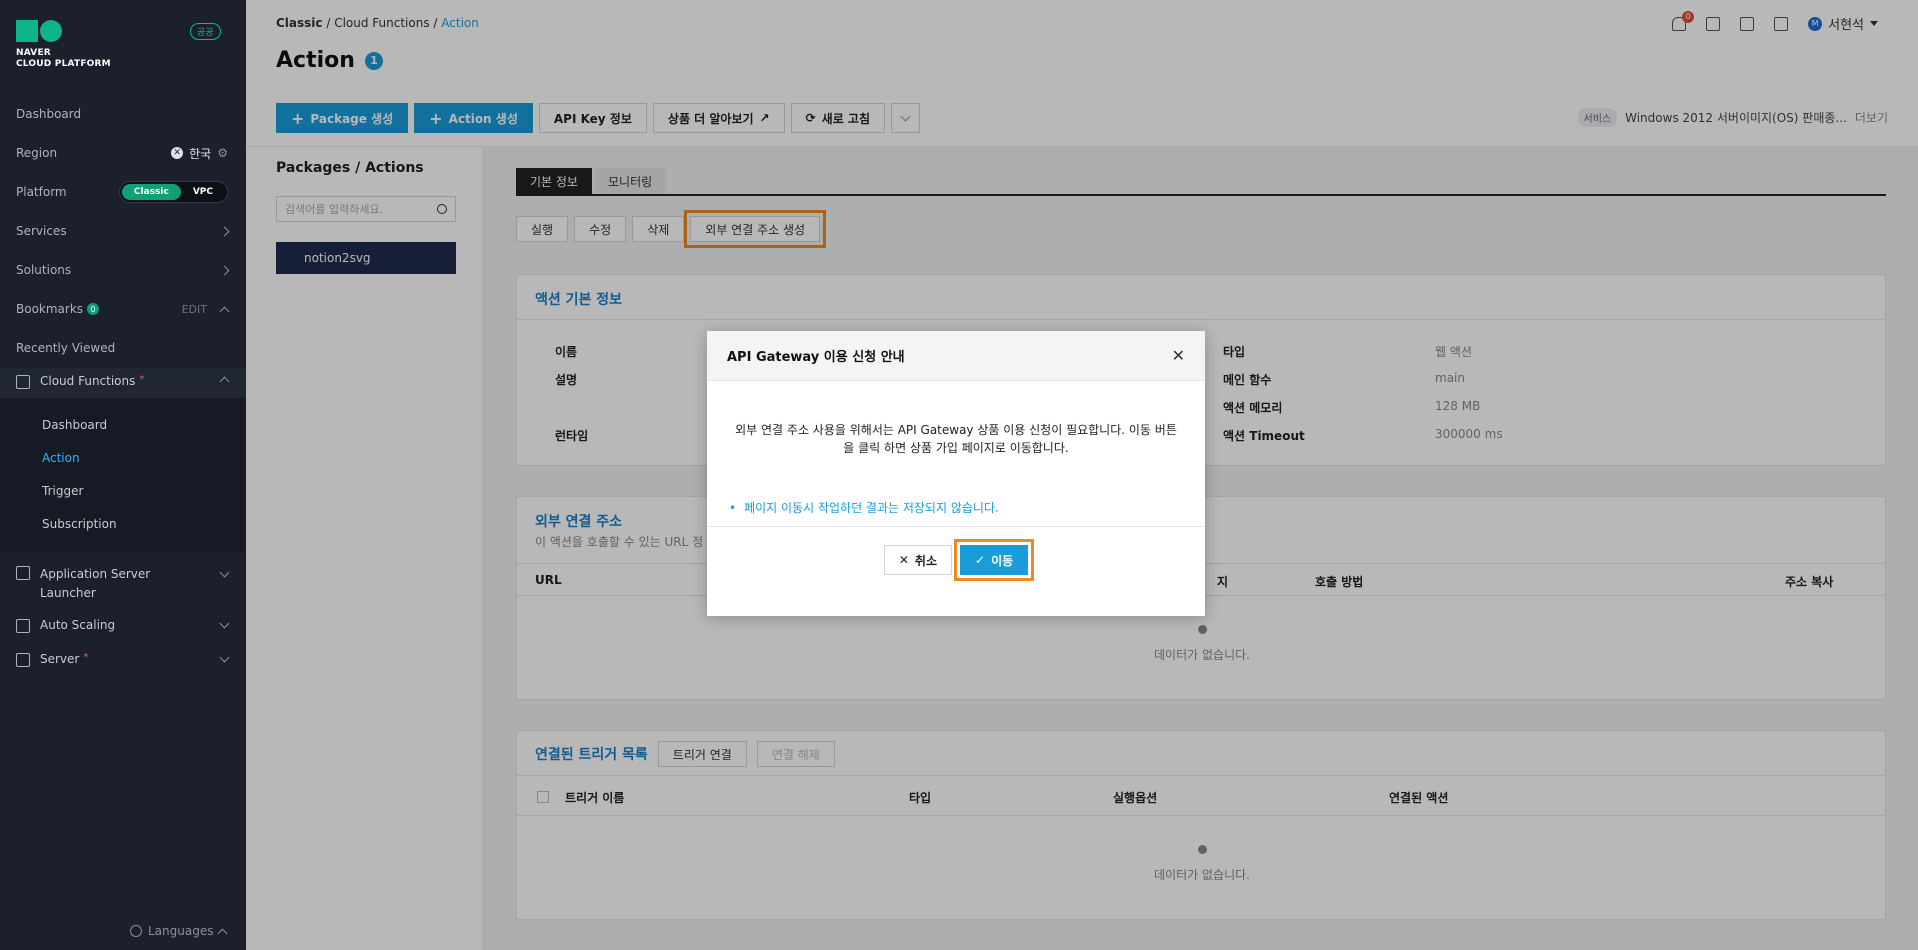 This screenshot has height=950, width=1918. I want to click on sidebar-recently-viewed: Recently Viewed, so click(122, 348).